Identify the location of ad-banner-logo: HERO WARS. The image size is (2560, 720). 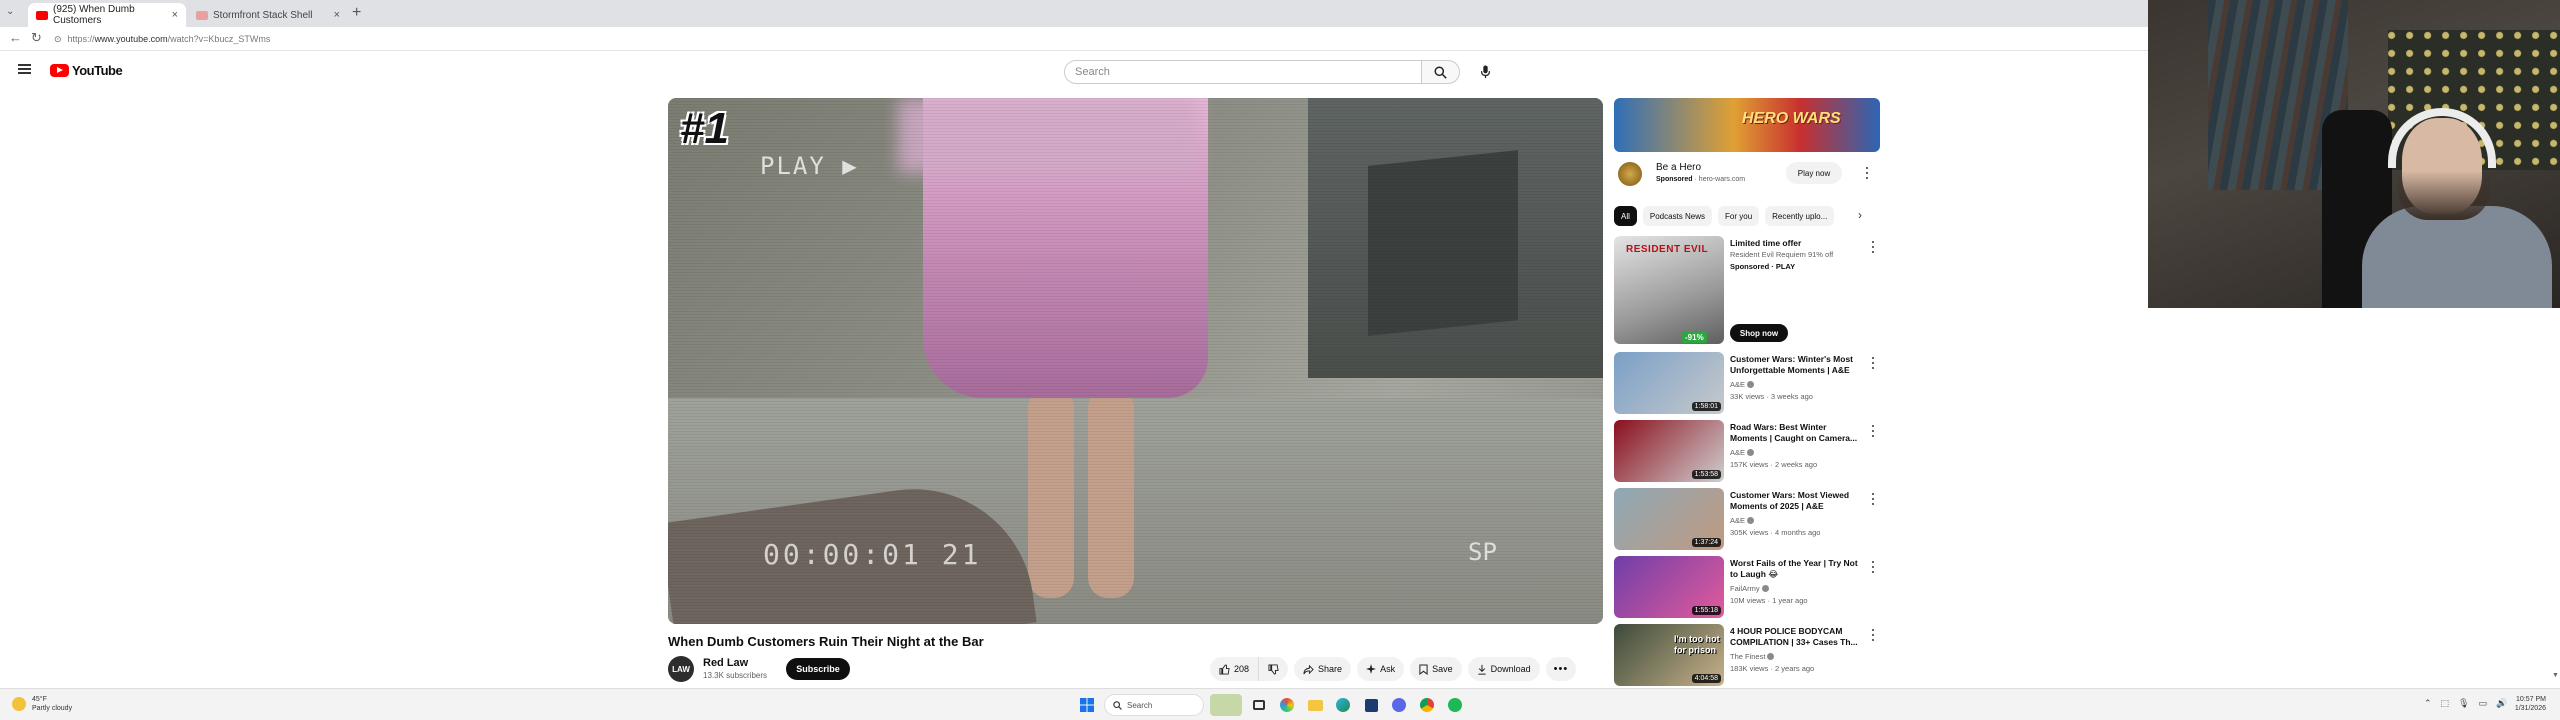
(1791, 118).